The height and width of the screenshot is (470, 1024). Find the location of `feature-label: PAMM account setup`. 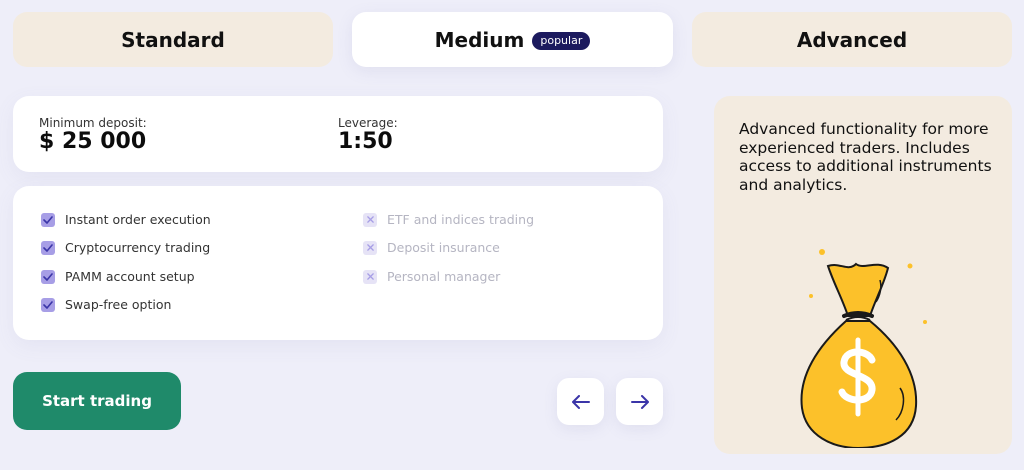

feature-label: PAMM account setup is located at coordinates (130, 276).